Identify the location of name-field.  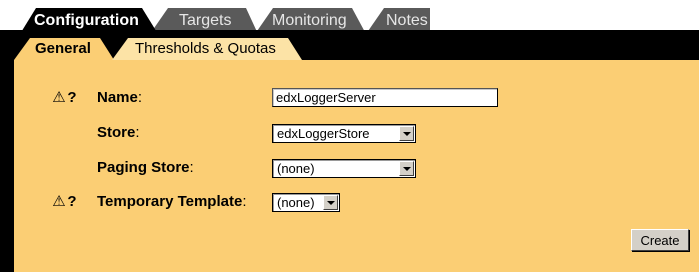
(385, 97).